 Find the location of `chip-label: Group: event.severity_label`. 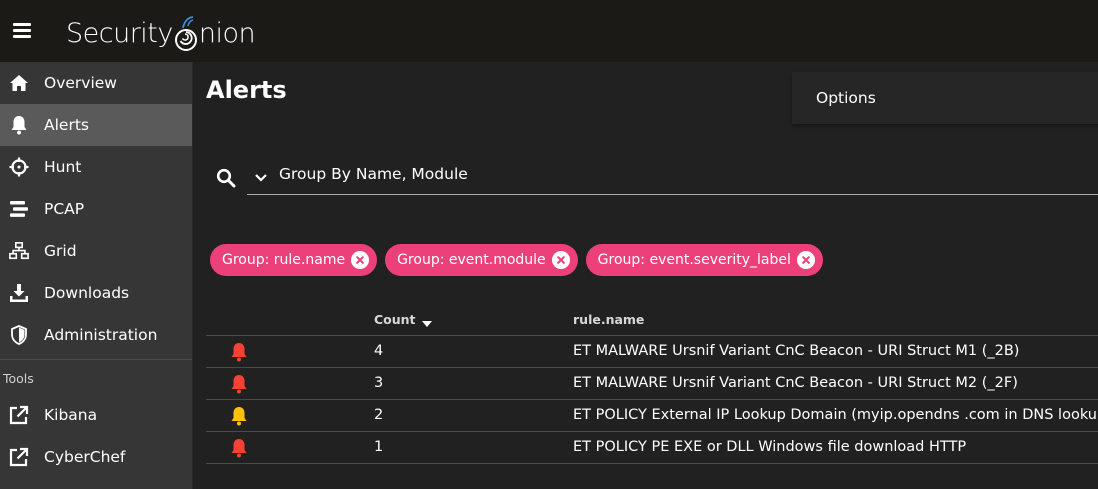

chip-label: Group: event.severity_label is located at coordinates (694, 260).